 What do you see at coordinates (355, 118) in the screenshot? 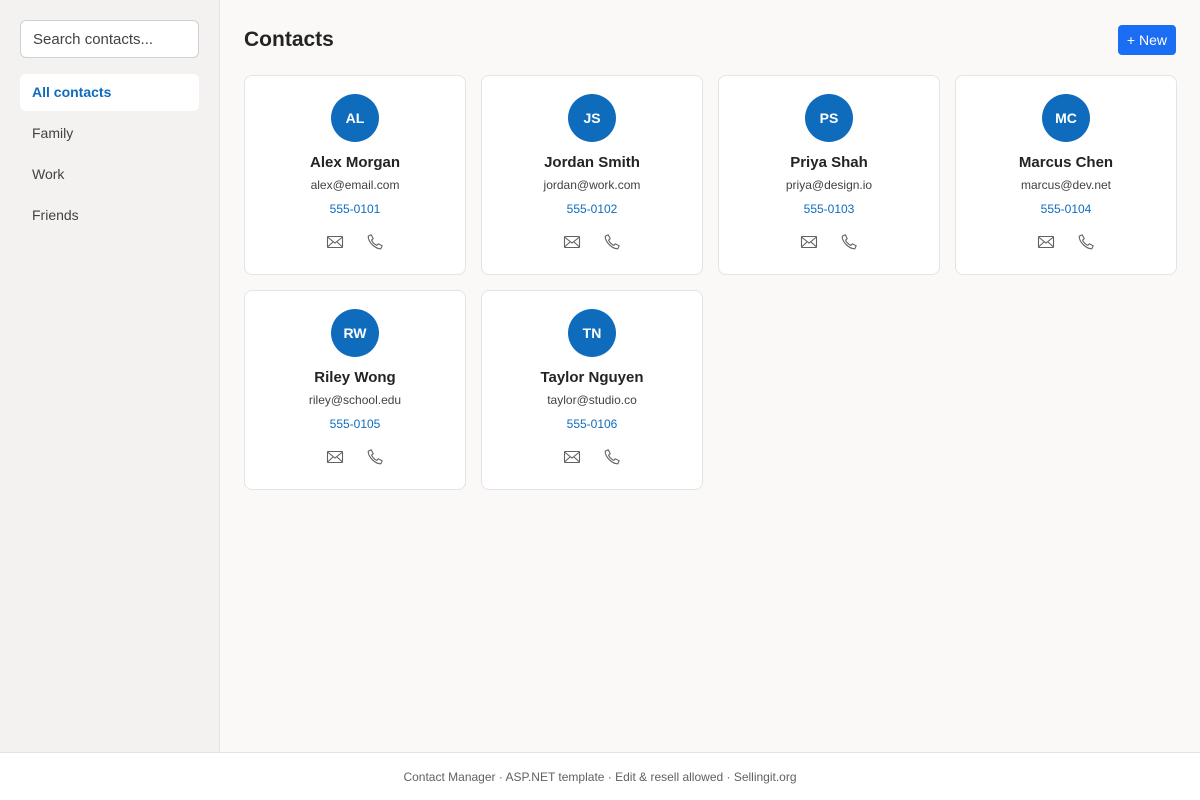
I see `avatar: AL` at bounding box center [355, 118].